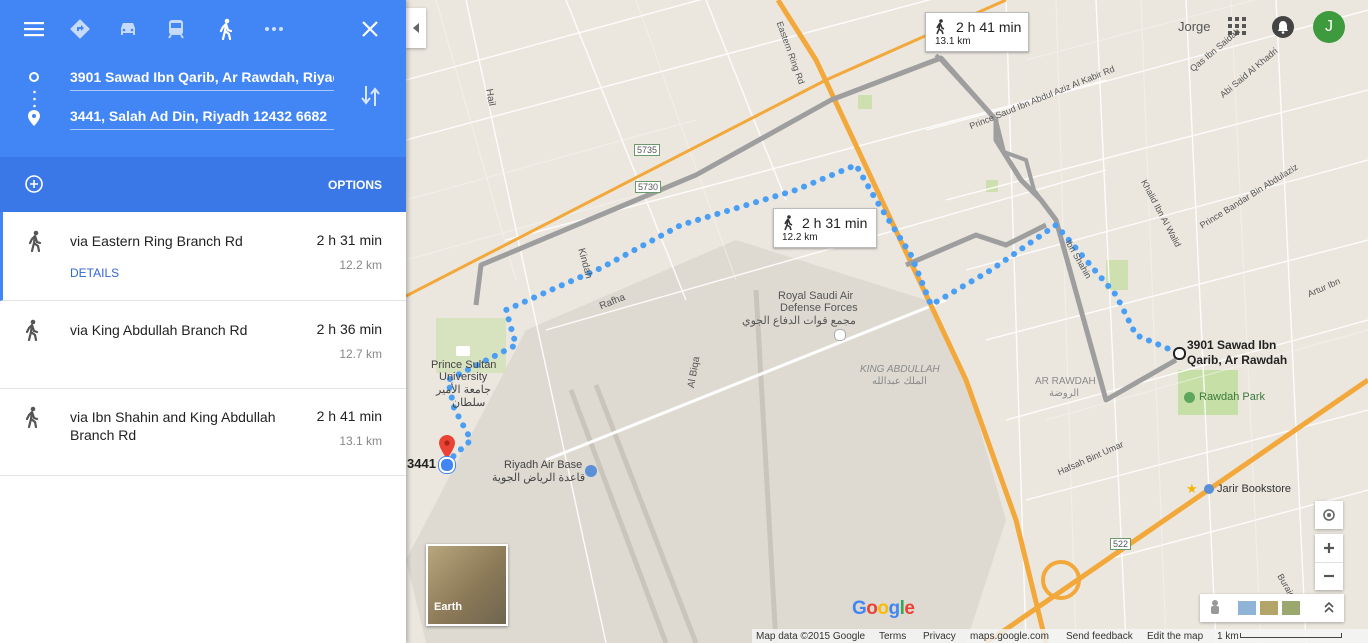 Image resolution: width=1368 pixels, height=643 pixels. What do you see at coordinates (469, 403) in the screenshot?
I see `poi-label: سلطان` at bounding box center [469, 403].